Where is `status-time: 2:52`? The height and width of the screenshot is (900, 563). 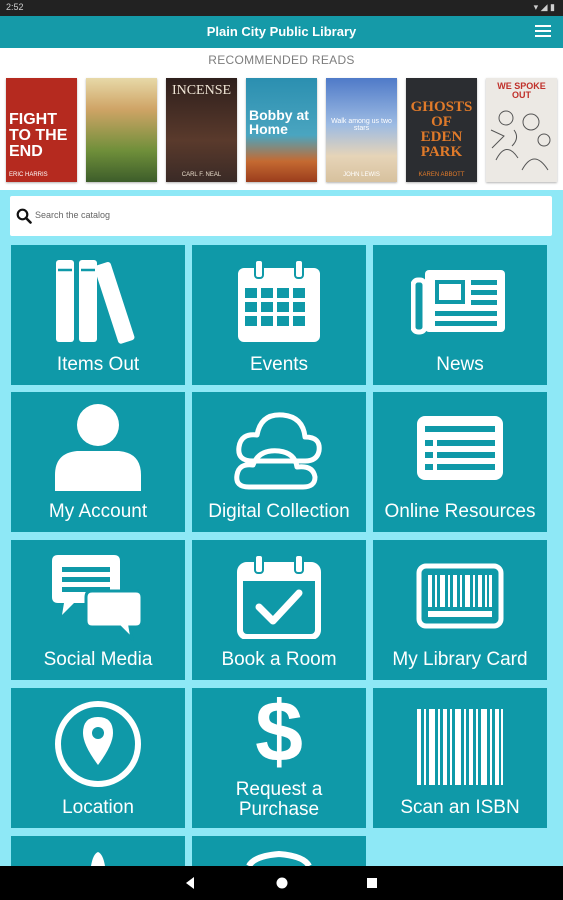
status-time: 2:52 is located at coordinates (15, 7).